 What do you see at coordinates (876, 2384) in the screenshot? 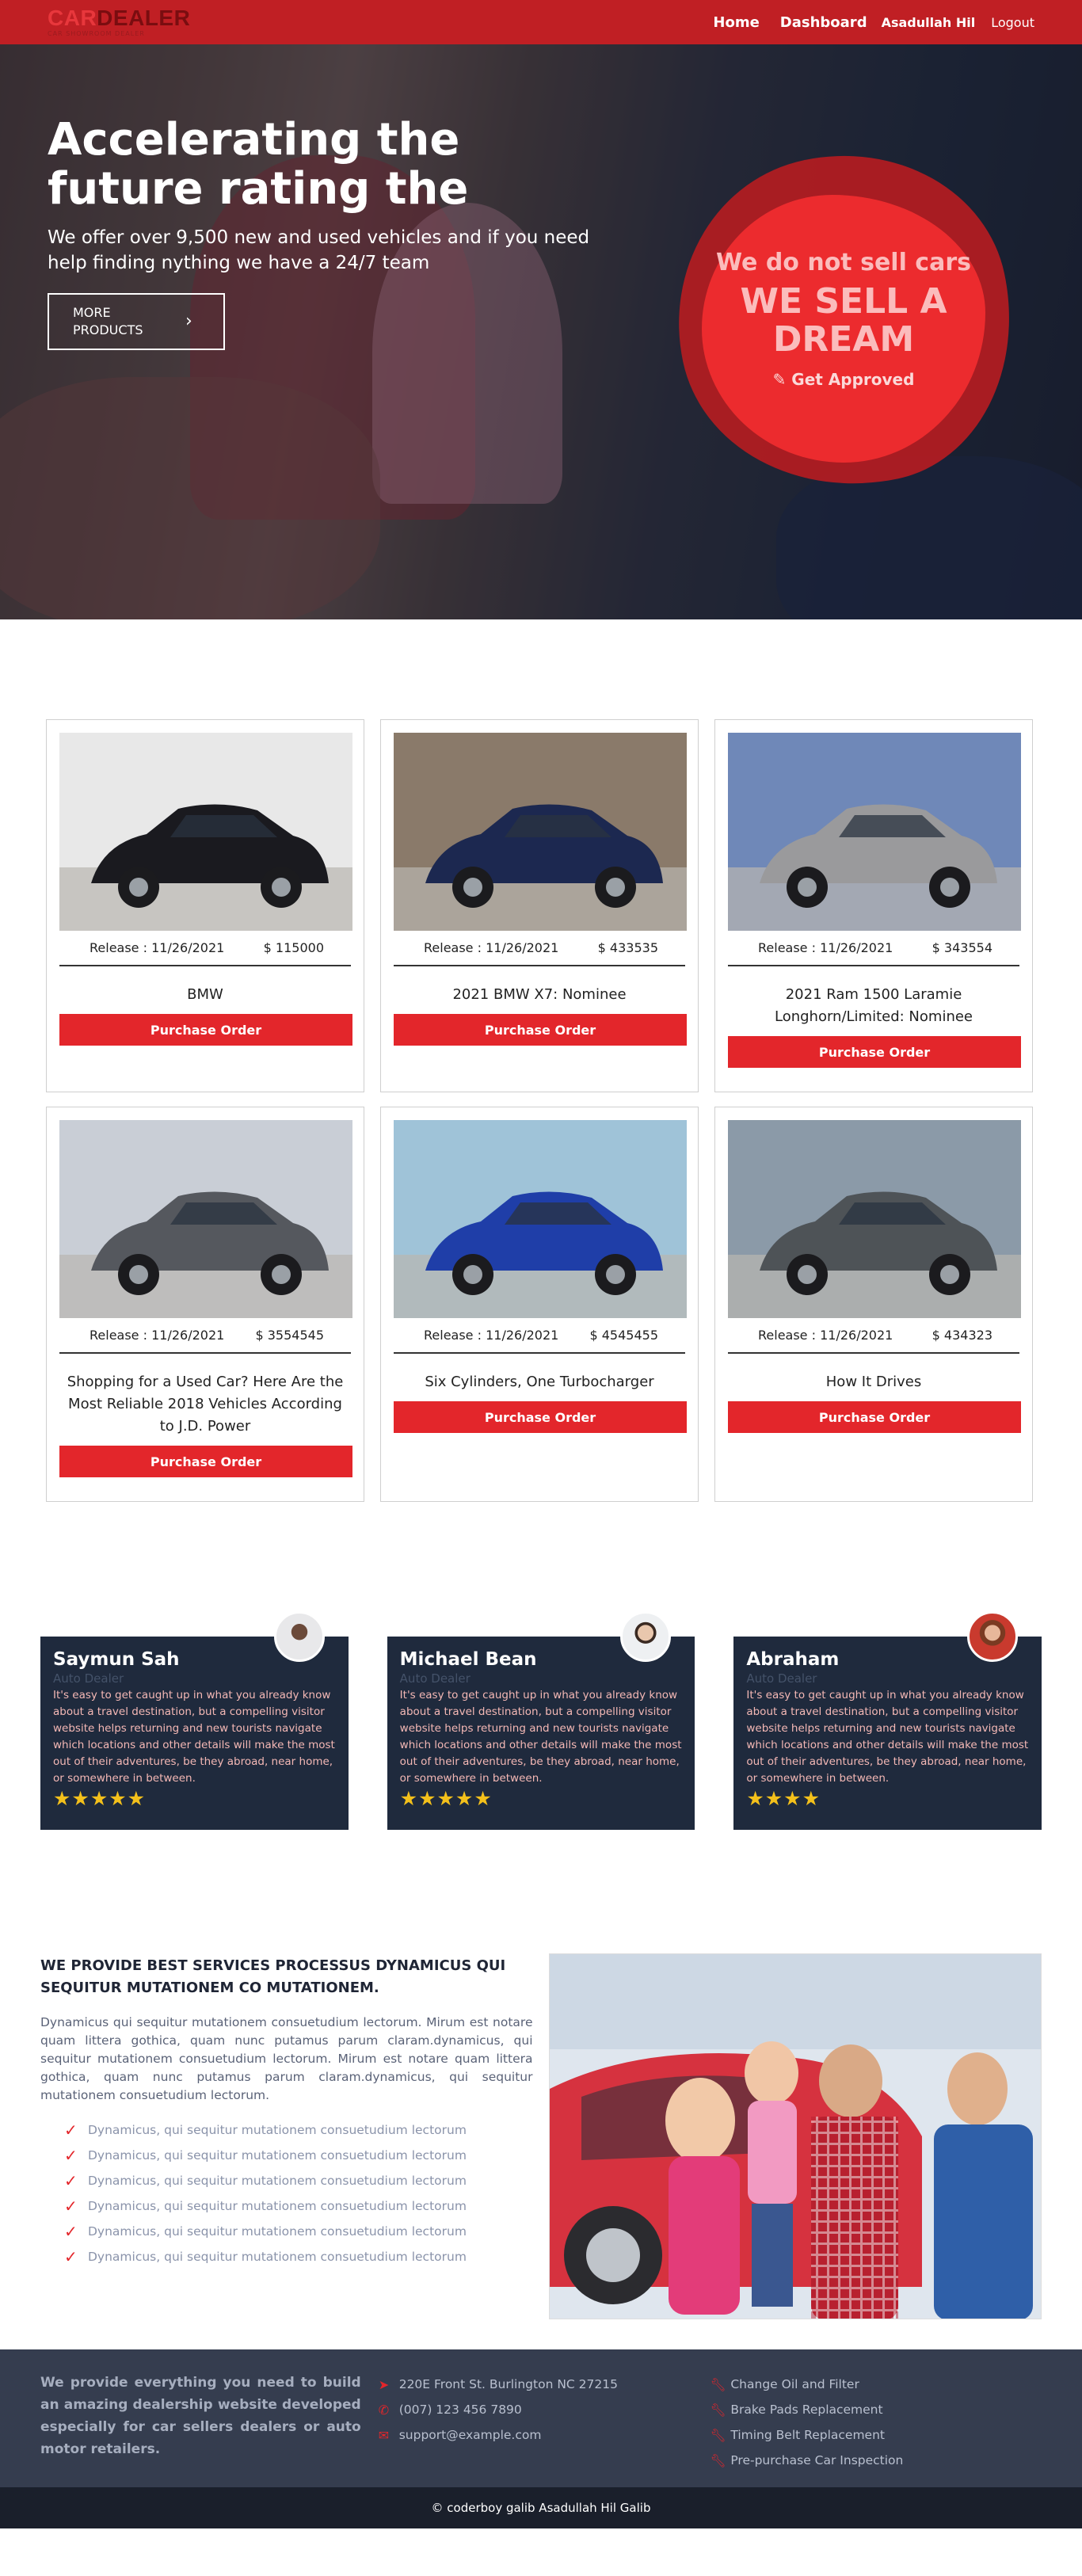
I see `footer-service-link: 🔧︎ Change Oil and Filter` at bounding box center [876, 2384].